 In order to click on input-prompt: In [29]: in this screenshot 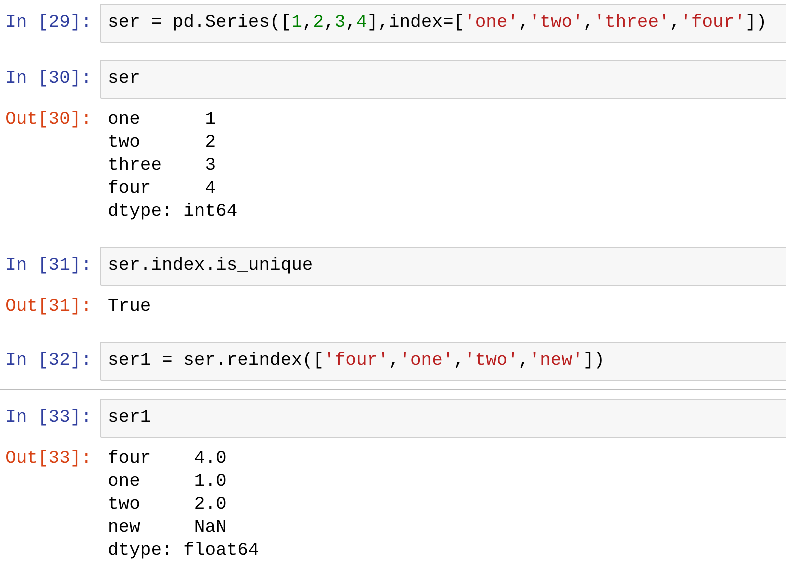, I will do `click(48, 23)`.